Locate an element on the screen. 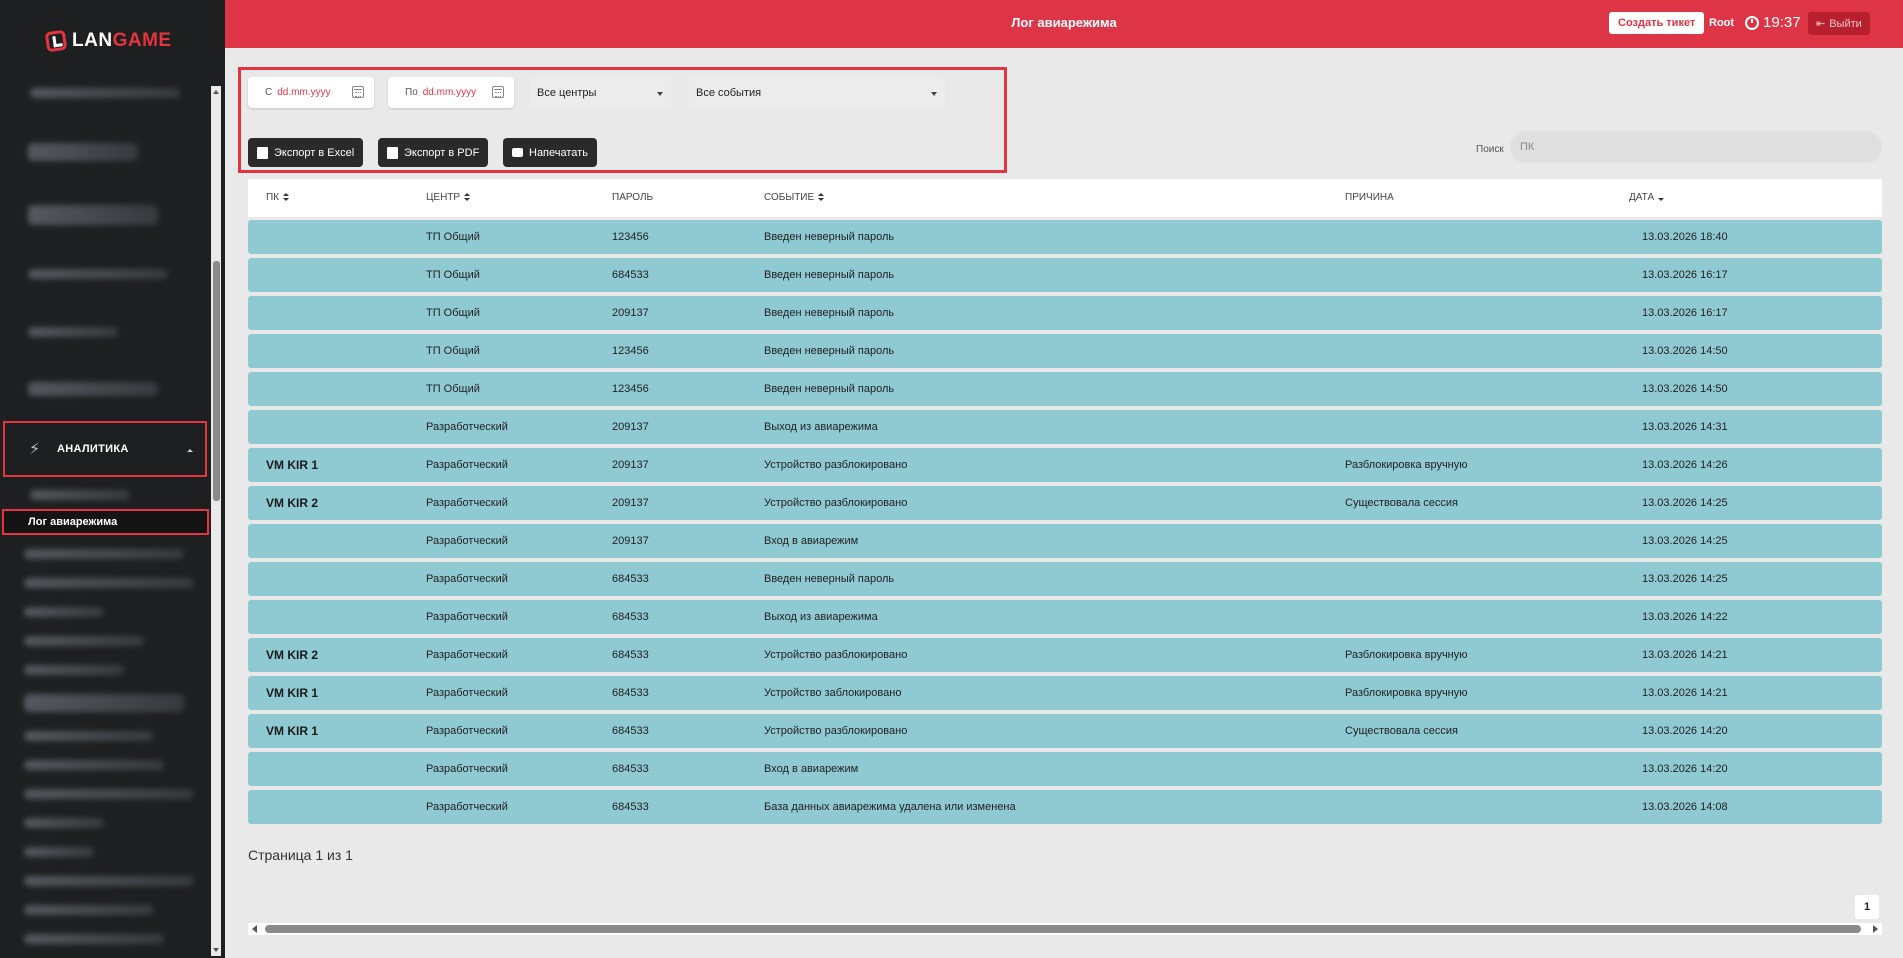 Image resolution: width=1903 pixels, height=958 pixels. date-to-field: По dd.mm.yyyy is located at coordinates (451, 92).